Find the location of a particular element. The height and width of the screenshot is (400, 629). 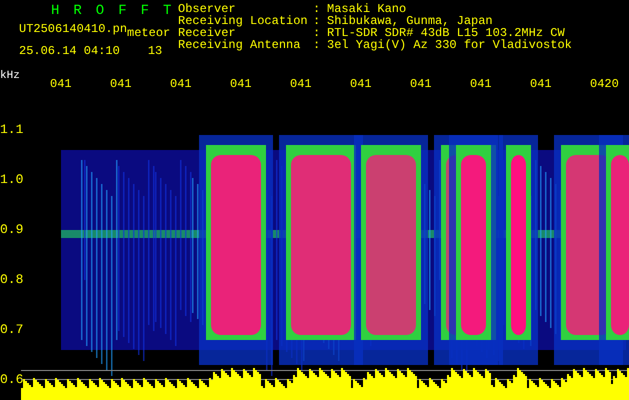

frequency-label: 0.8 is located at coordinates (12, 279).